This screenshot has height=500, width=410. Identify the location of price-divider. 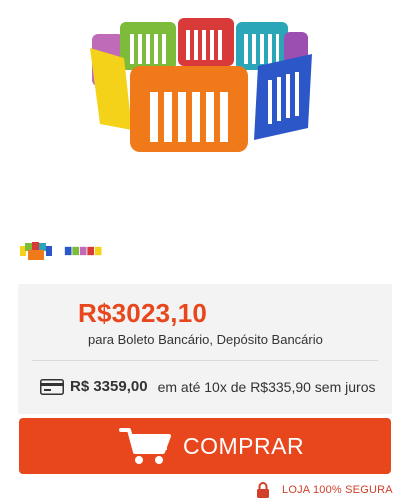
(205, 360).